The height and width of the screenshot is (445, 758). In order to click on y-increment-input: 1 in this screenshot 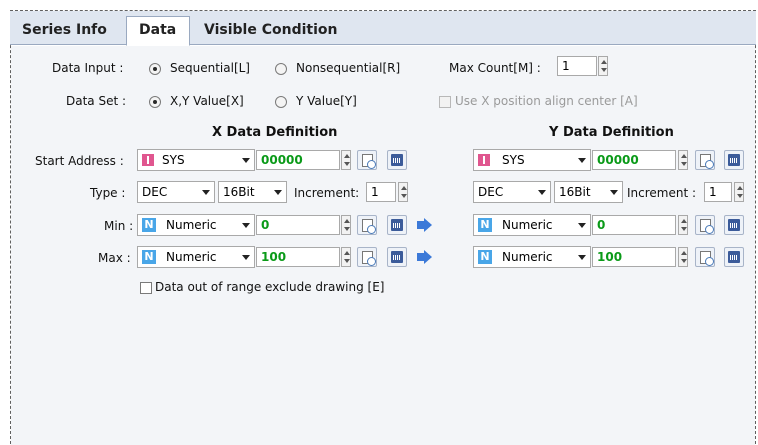, I will do `click(718, 192)`.